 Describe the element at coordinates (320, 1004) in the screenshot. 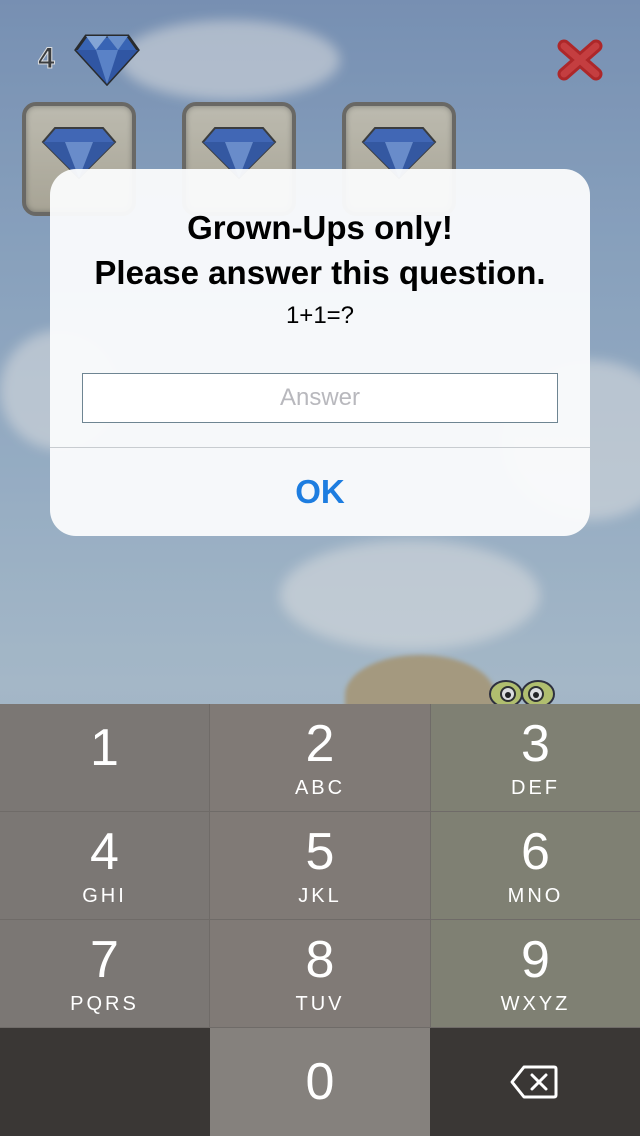

I see `key-letters: TUV` at that location.